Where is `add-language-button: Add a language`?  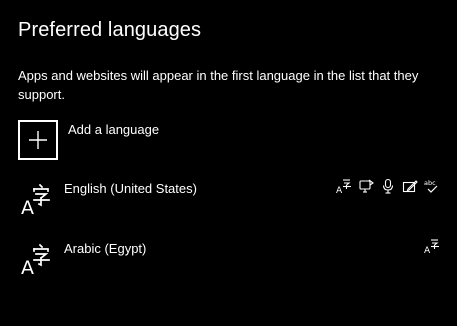 add-language-button: Add a language is located at coordinates (88, 140).